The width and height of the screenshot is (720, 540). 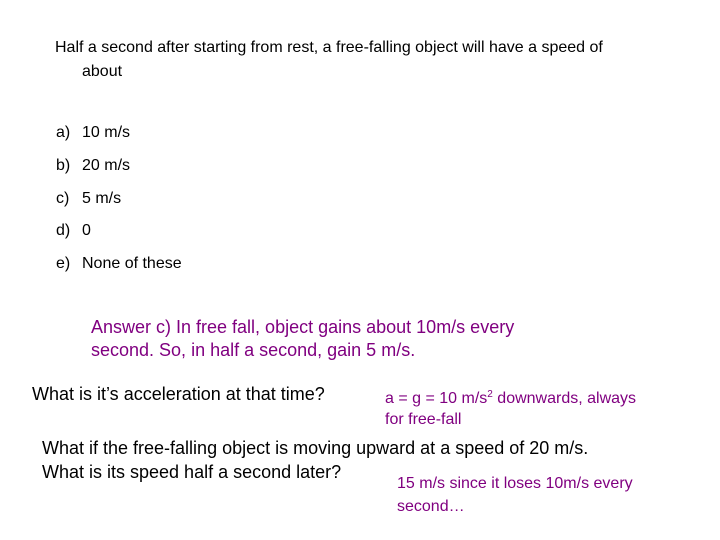 I want to click on upward-answer-line-1: 15 m/s since it loses 10m/s every, so click(x=515, y=483).